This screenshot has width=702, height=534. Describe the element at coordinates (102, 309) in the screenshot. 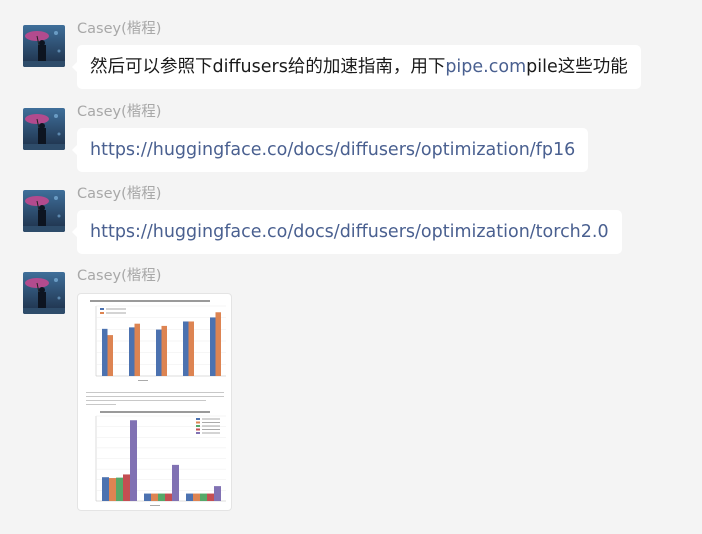

I see `legend-swatch-blue` at that location.